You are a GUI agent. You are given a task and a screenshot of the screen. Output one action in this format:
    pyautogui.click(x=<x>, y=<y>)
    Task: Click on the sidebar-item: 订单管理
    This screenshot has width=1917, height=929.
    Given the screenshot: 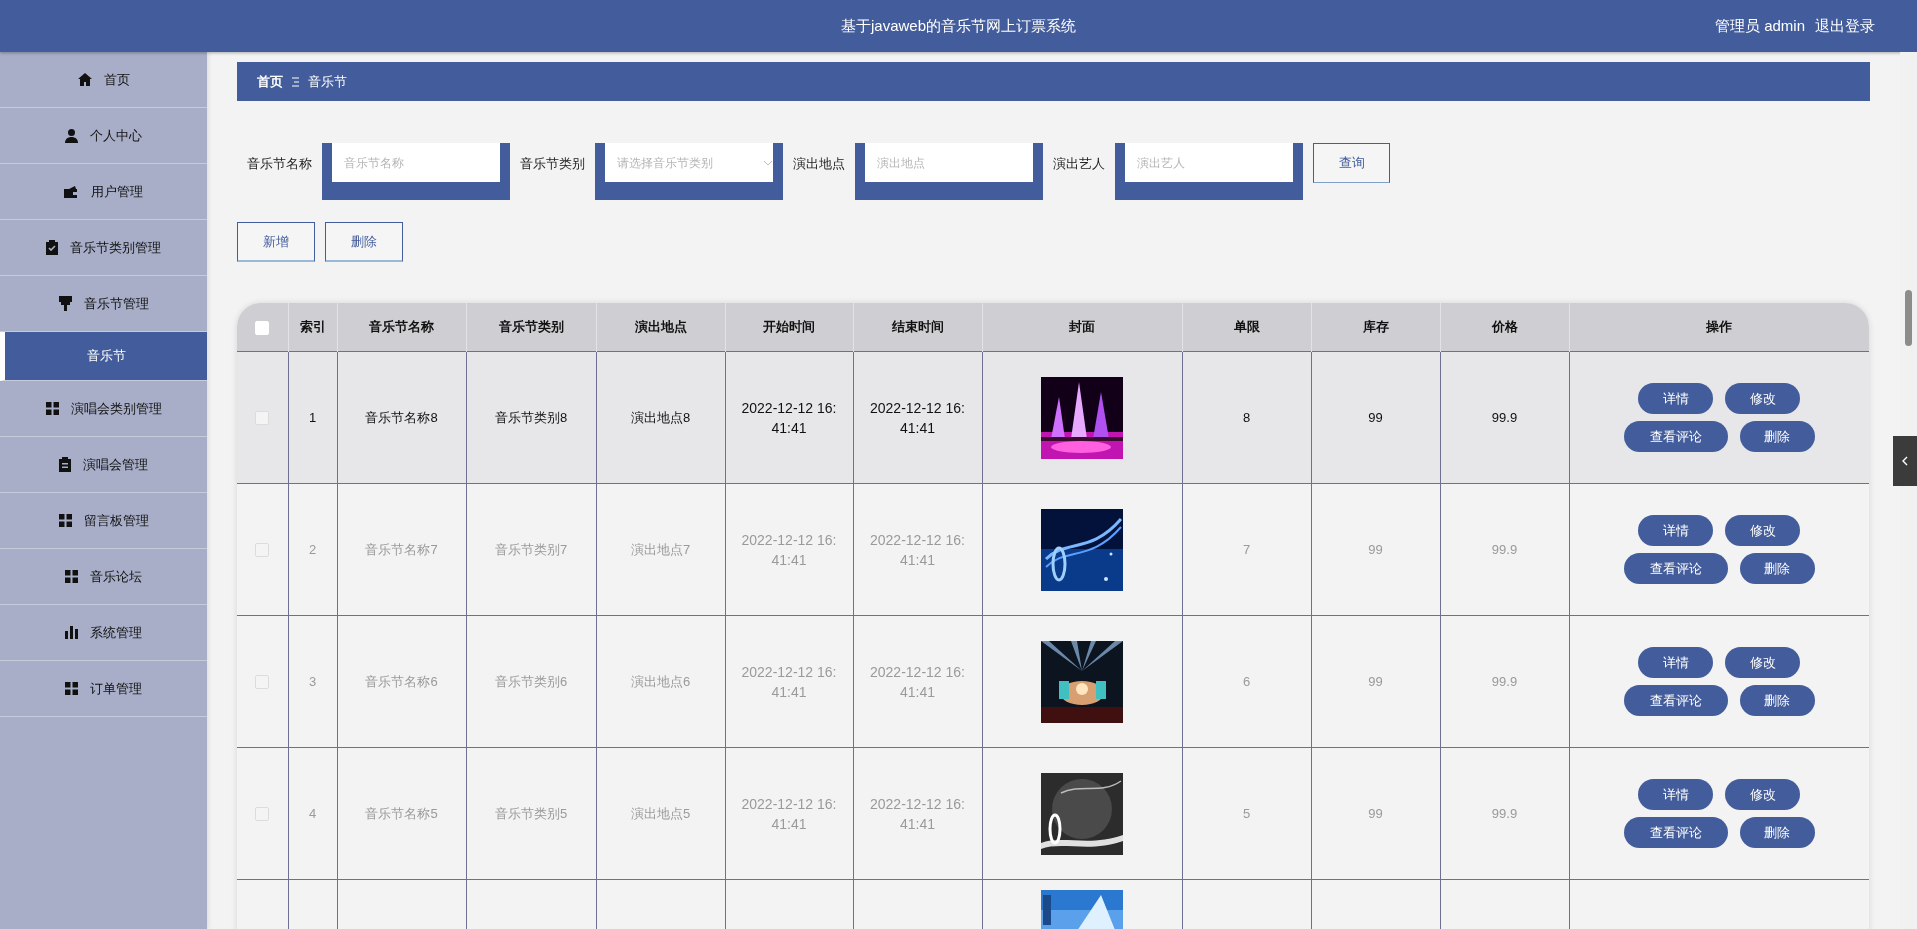 What is the action you would take?
    pyautogui.click(x=103, y=689)
    